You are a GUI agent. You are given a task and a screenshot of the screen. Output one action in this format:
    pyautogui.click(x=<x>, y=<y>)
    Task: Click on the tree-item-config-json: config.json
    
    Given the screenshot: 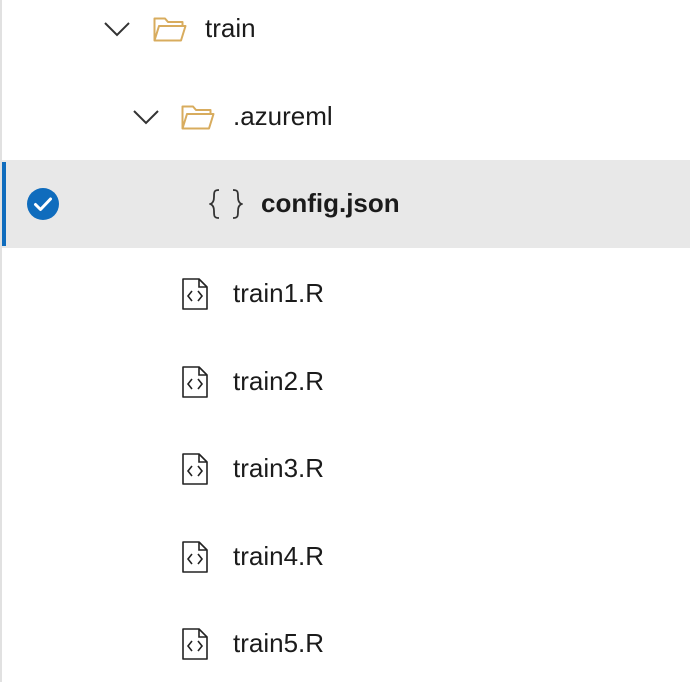 What is the action you would take?
    pyautogui.click(x=346, y=204)
    